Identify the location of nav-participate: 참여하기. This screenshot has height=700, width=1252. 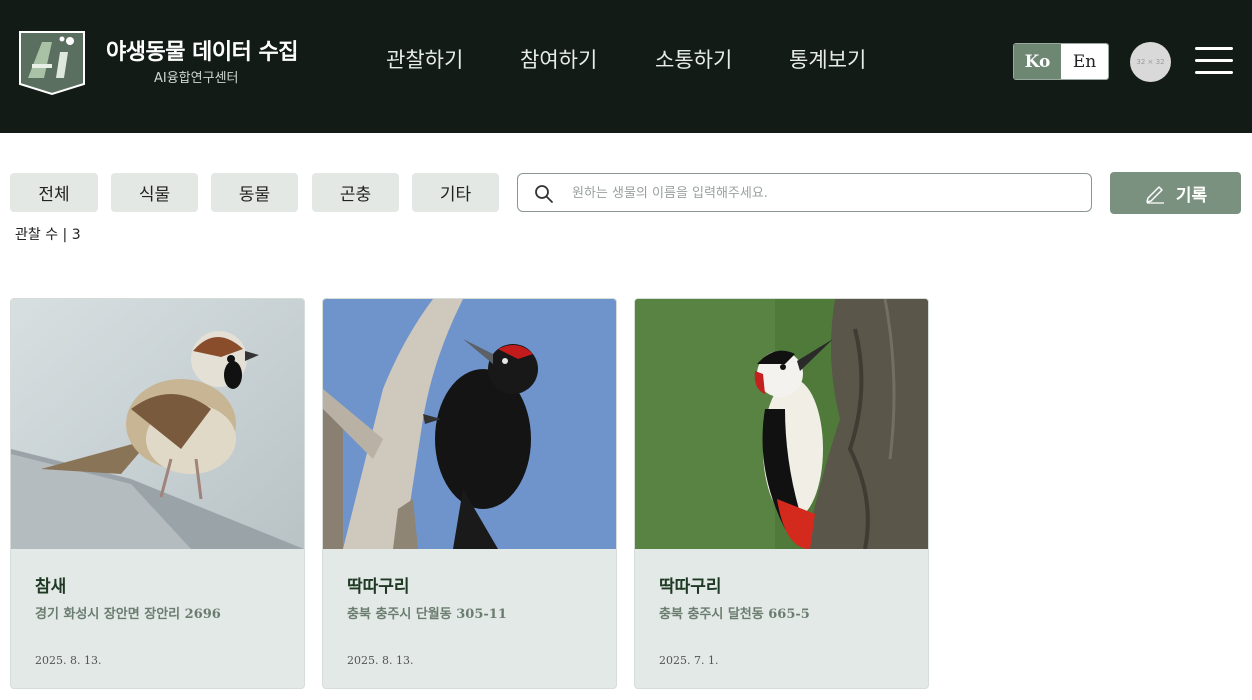
(558, 59).